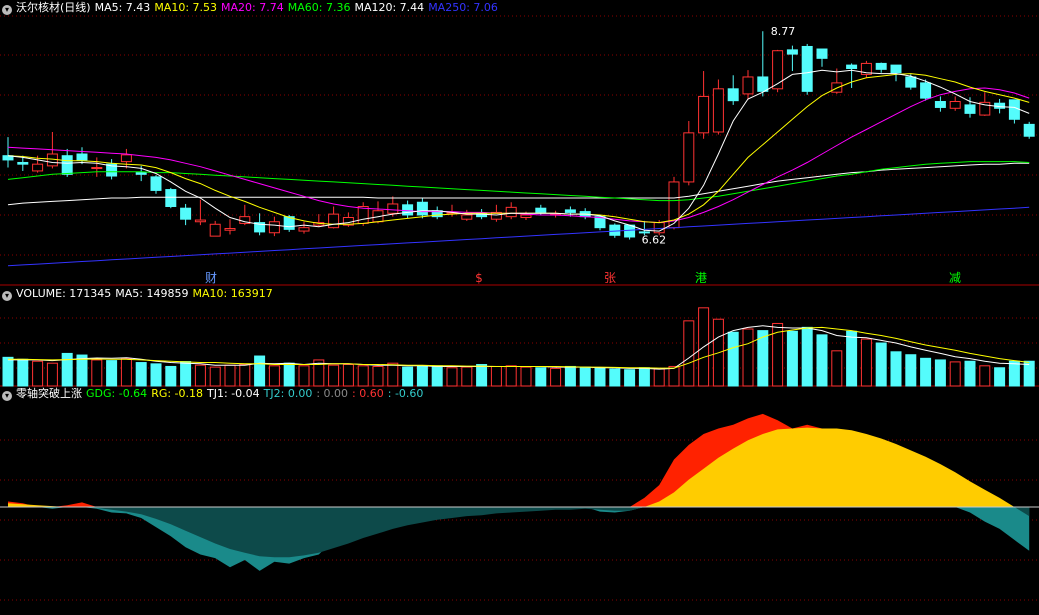  Describe the element at coordinates (211, 278) in the screenshot. I see `event-marker: 财` at that location.